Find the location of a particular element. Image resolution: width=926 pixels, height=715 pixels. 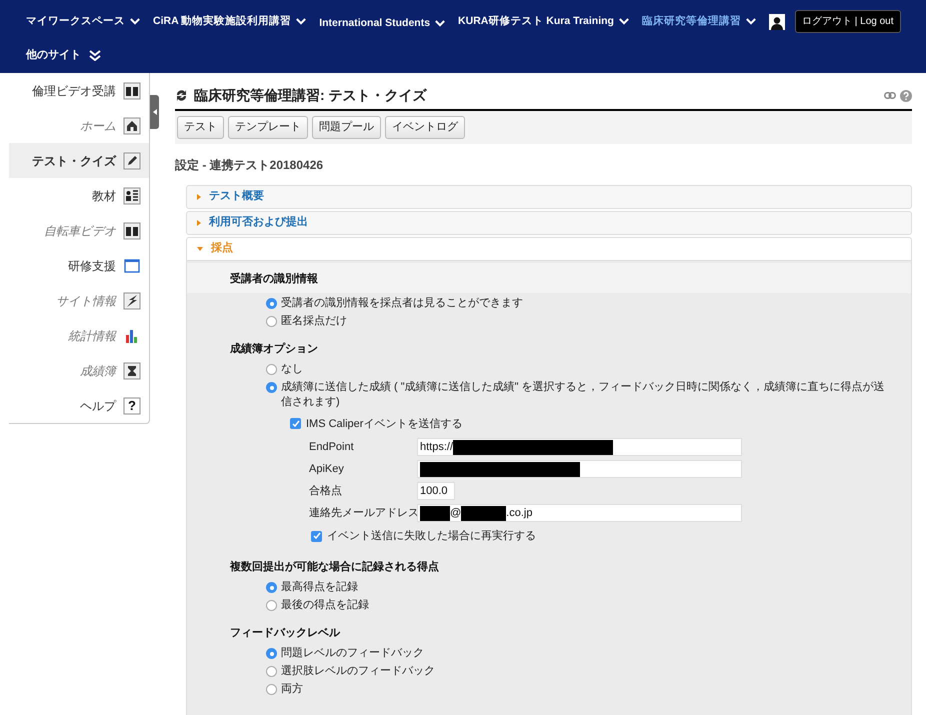

help-icon: ? is located at coordinates (132, 405).